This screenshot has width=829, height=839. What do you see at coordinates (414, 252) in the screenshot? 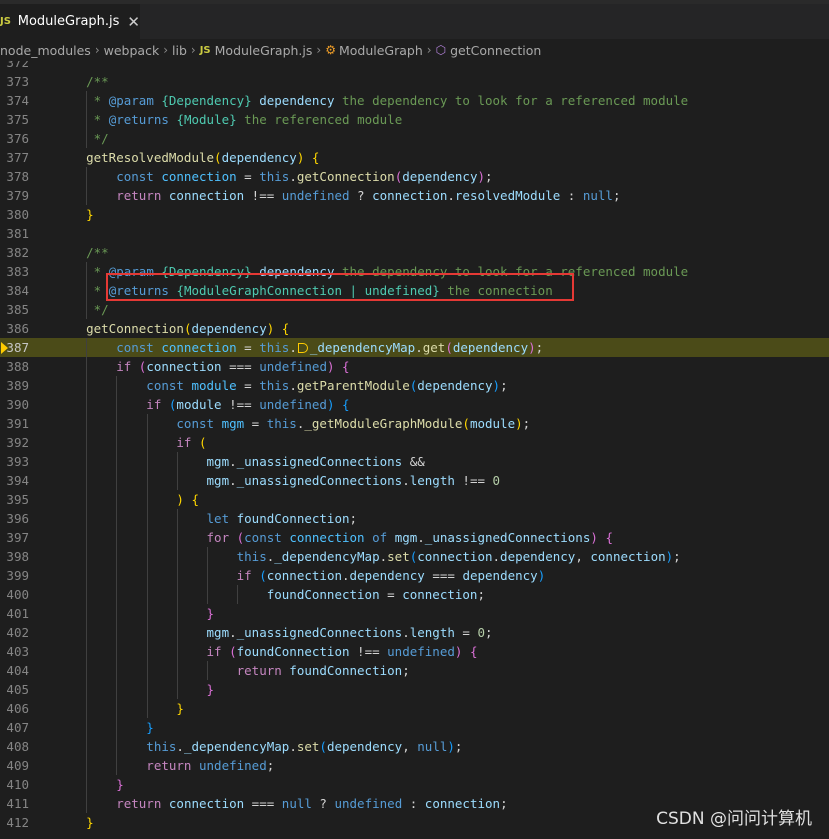
I see `code-line: 382 /**` at bounding box center [414, 252].